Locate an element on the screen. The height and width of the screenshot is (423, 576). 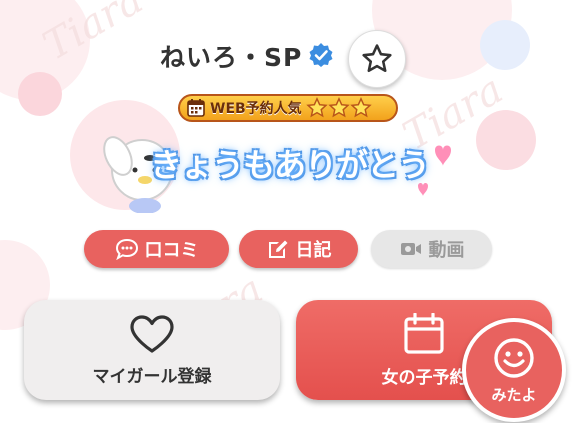
smiley-icon is located at coordinates (514, 357).